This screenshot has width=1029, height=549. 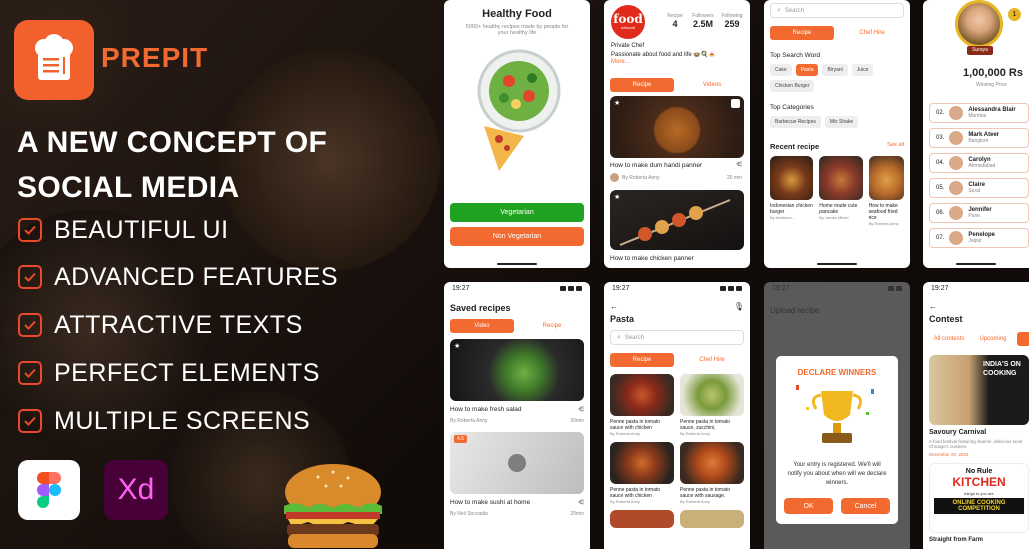 What do you see at coordinates (656, 165) in the screenshot?
I see `recipe-title: How to make dum handi panner` at bounding box center [656, 165].